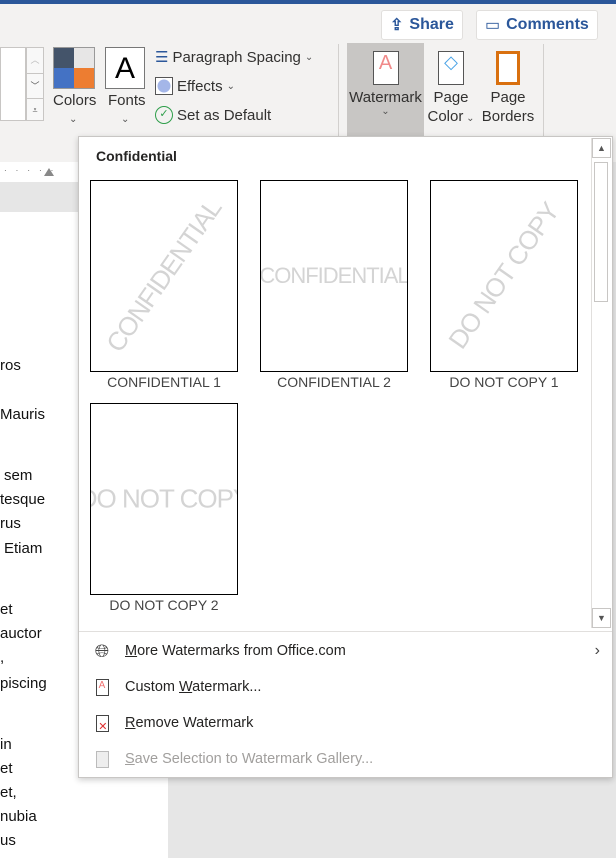 The height and width of the screenshot is (858, 616). Describe the element at coordinates (334, 382) in the screenshot. I see `watermark-option-label: CONFIDENTIAL 2` at that location.